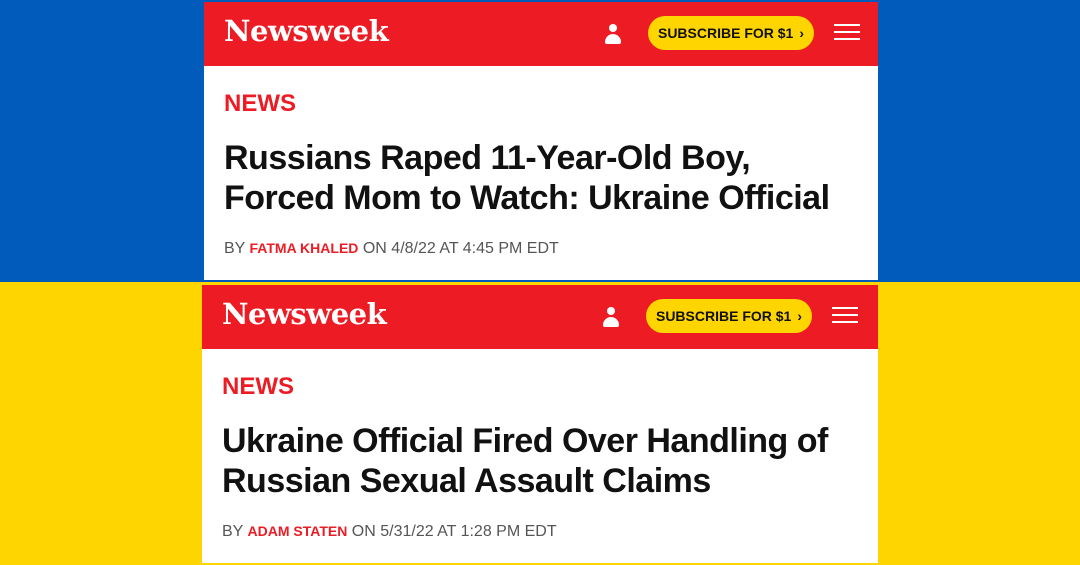 Image resolution: width=1080 pixels, height=565 pixels. I want to click on byline: BY FATMA KHALED ON 4/8/22 AT 4:45 PM EDT, so click(391, 249).